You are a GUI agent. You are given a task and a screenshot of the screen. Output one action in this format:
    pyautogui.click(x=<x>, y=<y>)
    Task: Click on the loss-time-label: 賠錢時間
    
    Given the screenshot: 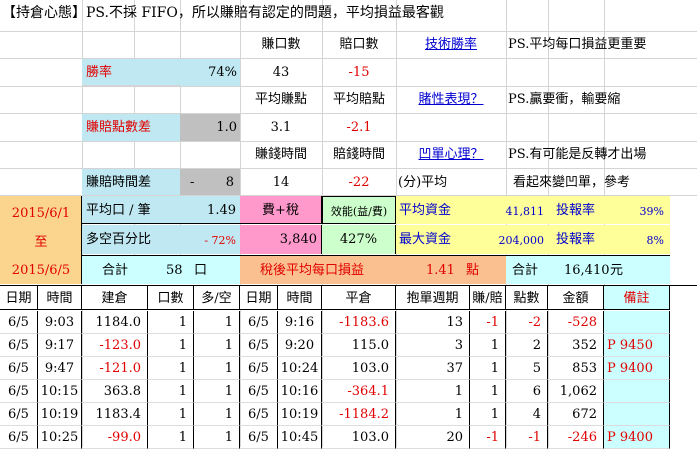 What is the action you would take?
    pyautogui.click(x=358, y=154)
    